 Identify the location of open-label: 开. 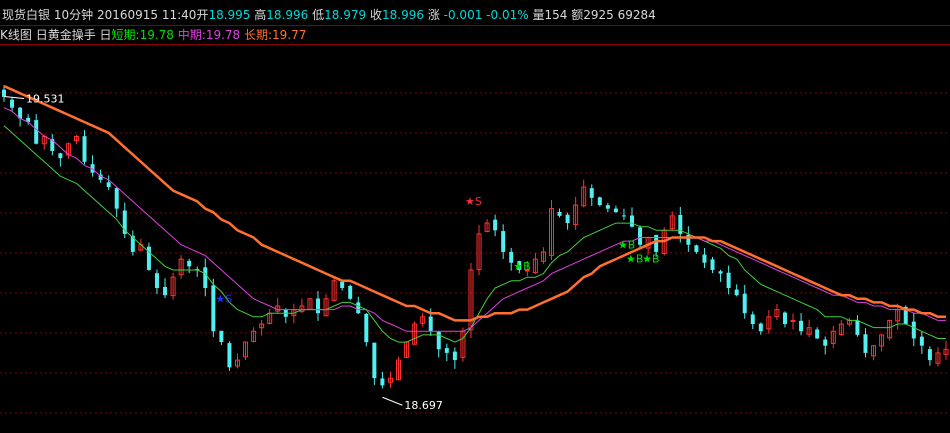
(202, 15).